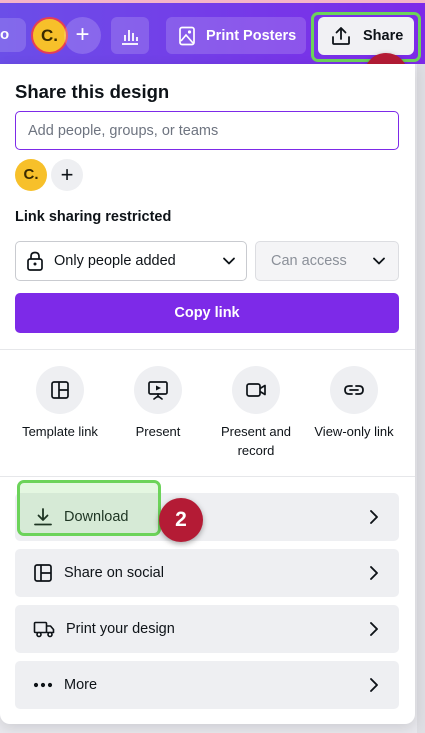 The width and height of the screenshot is (425, 733). I want to click on step-badge-2: 2, so click(181, 520).